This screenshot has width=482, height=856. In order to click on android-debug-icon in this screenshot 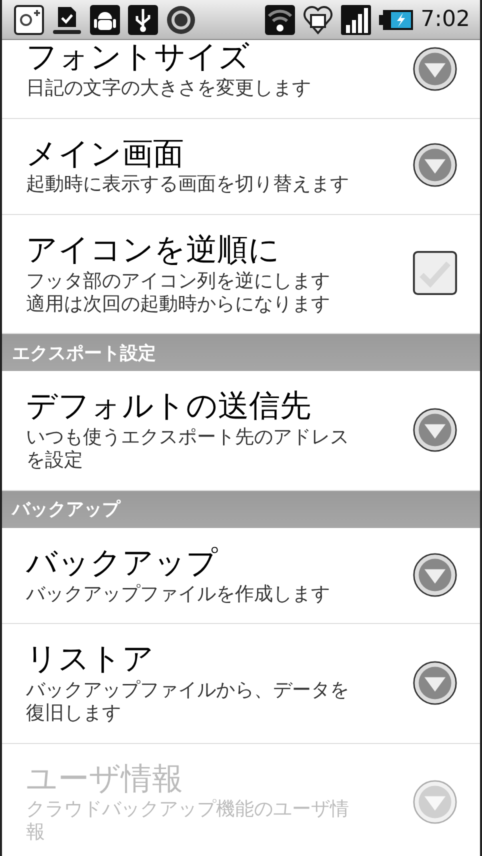, I will do `click(105, 19)`.